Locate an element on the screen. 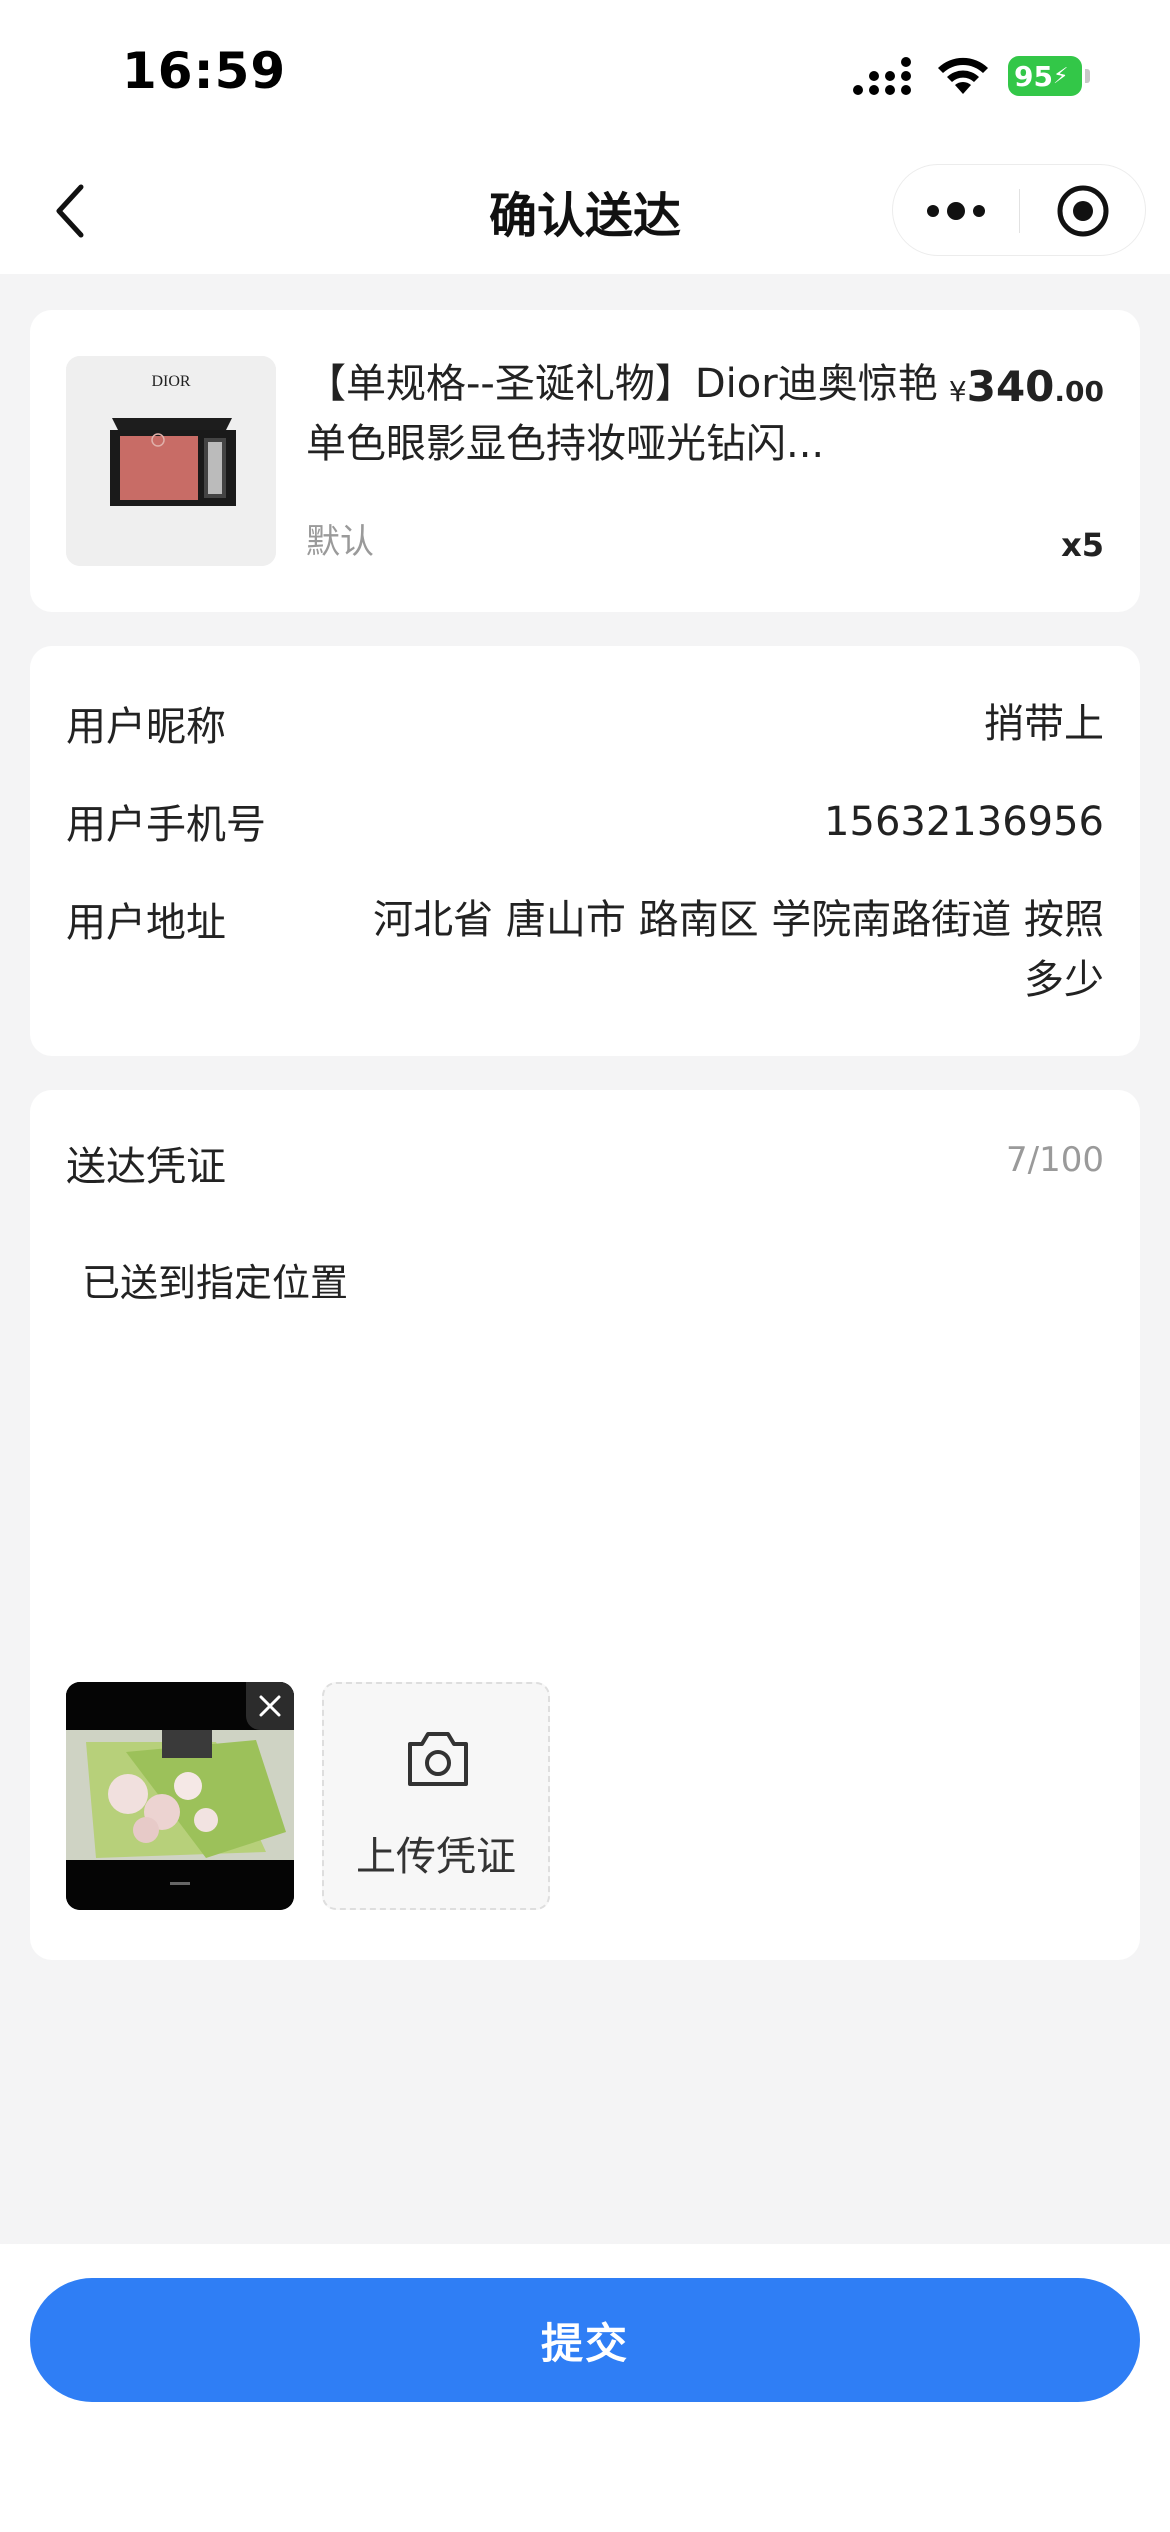  price-currency: ¥ is located at coordinates (957, 391).